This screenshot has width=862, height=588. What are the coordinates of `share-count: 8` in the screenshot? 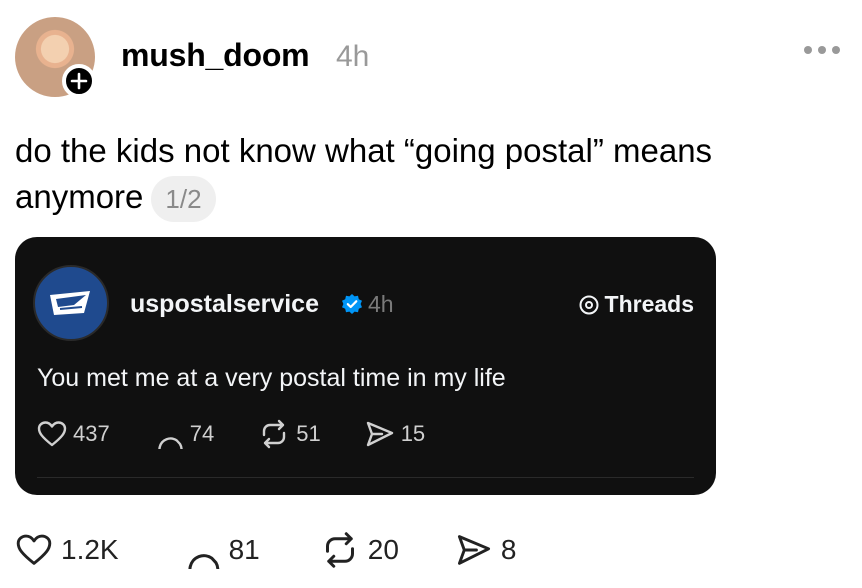 It's located at (508, 549).